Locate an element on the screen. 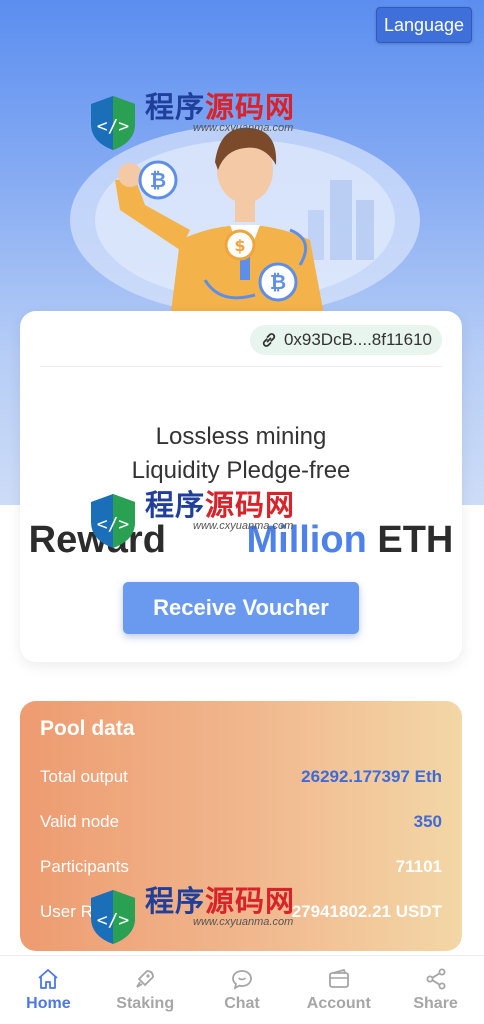 This screenshot has height=1024, width=484. tagline-line2: Liquidity Pledge-free is located at coordinates (241, 470).